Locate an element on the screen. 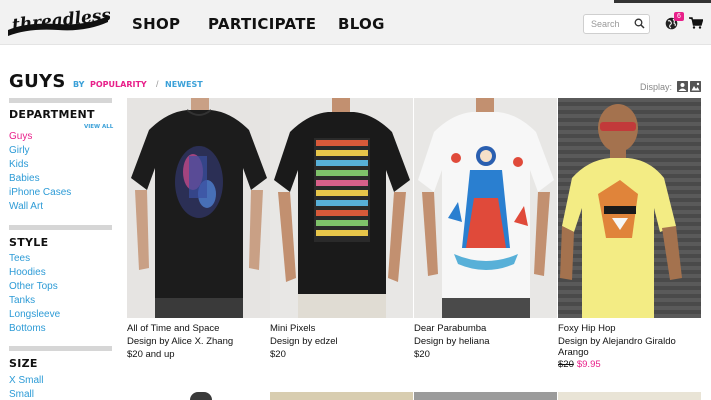 The width and height of the screenshot is (711, 400). department-heading: DEPARTMENT is located at coordinates (52, 114).